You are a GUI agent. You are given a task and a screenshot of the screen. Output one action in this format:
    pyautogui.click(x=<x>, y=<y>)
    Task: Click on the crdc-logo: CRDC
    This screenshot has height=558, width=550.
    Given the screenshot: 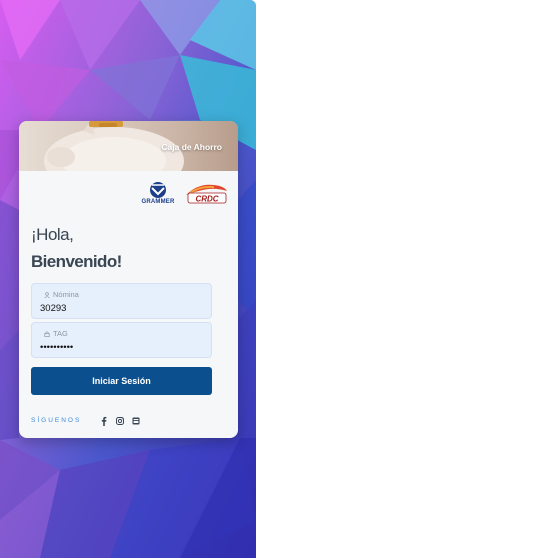 What is the action you would take?
    pyautogui.click(x=206, y=194)
    